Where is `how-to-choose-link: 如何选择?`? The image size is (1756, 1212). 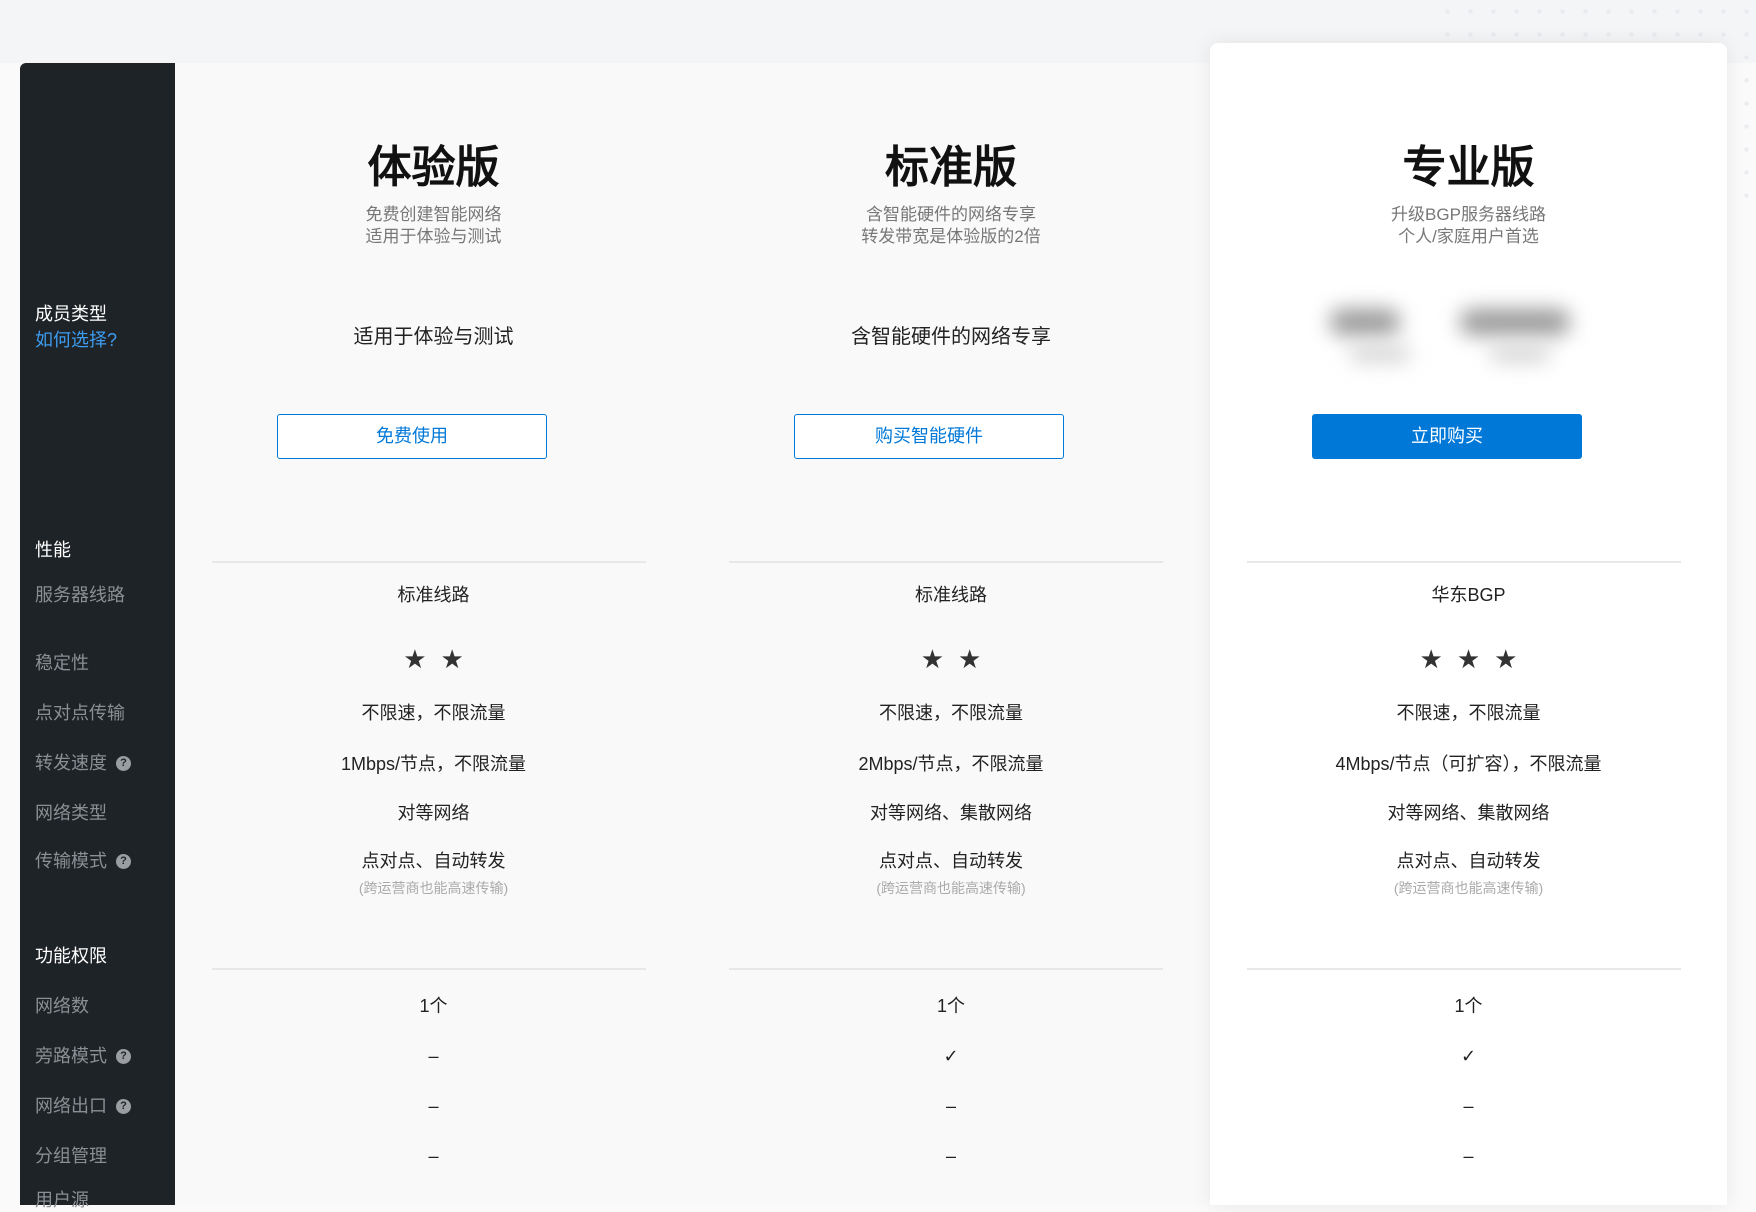
how-to-choose-link: 如何选择? is located at coordinates (76, 340).